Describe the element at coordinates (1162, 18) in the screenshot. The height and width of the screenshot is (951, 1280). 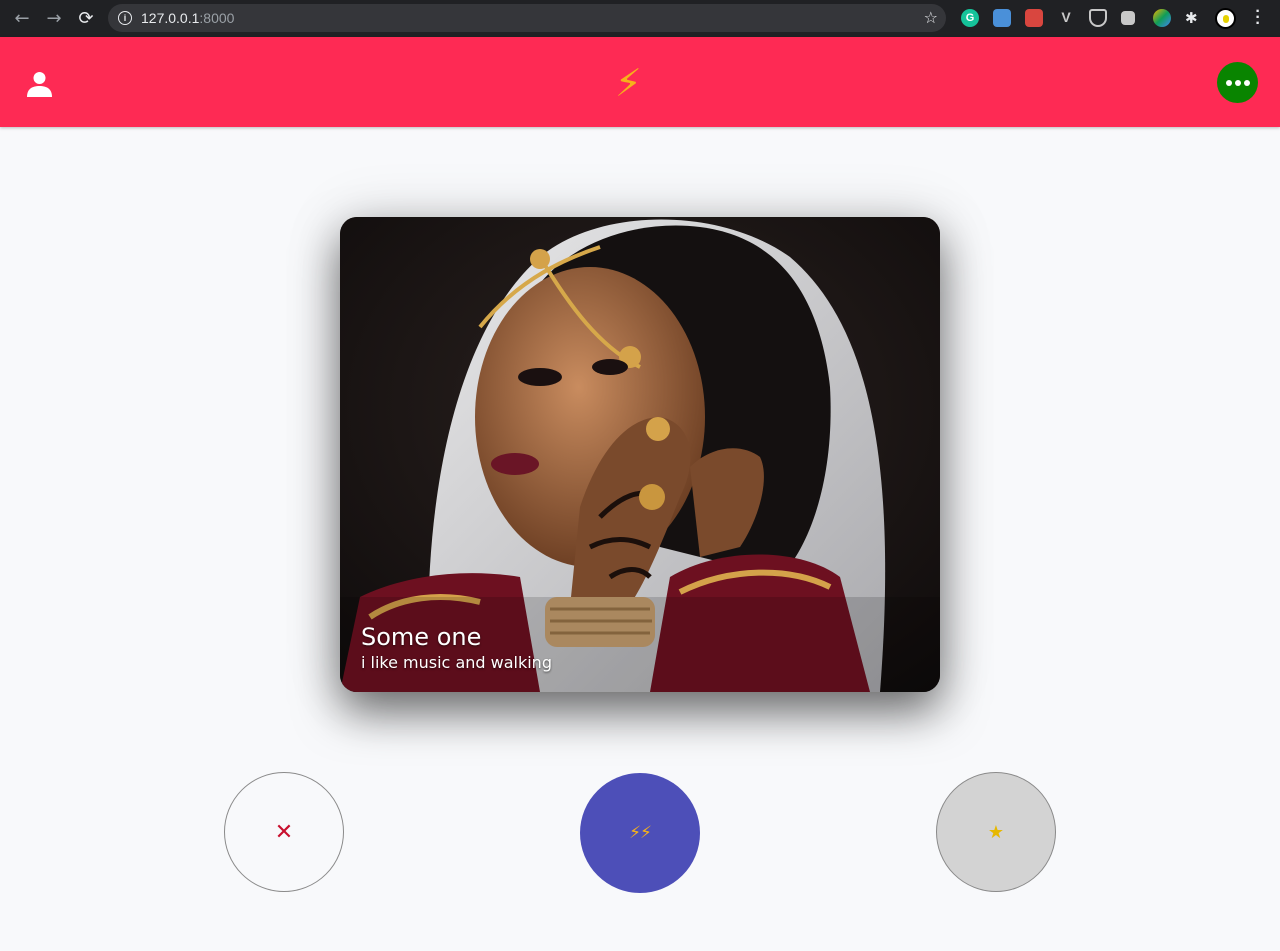
I see `extension-color-icon` at that location.